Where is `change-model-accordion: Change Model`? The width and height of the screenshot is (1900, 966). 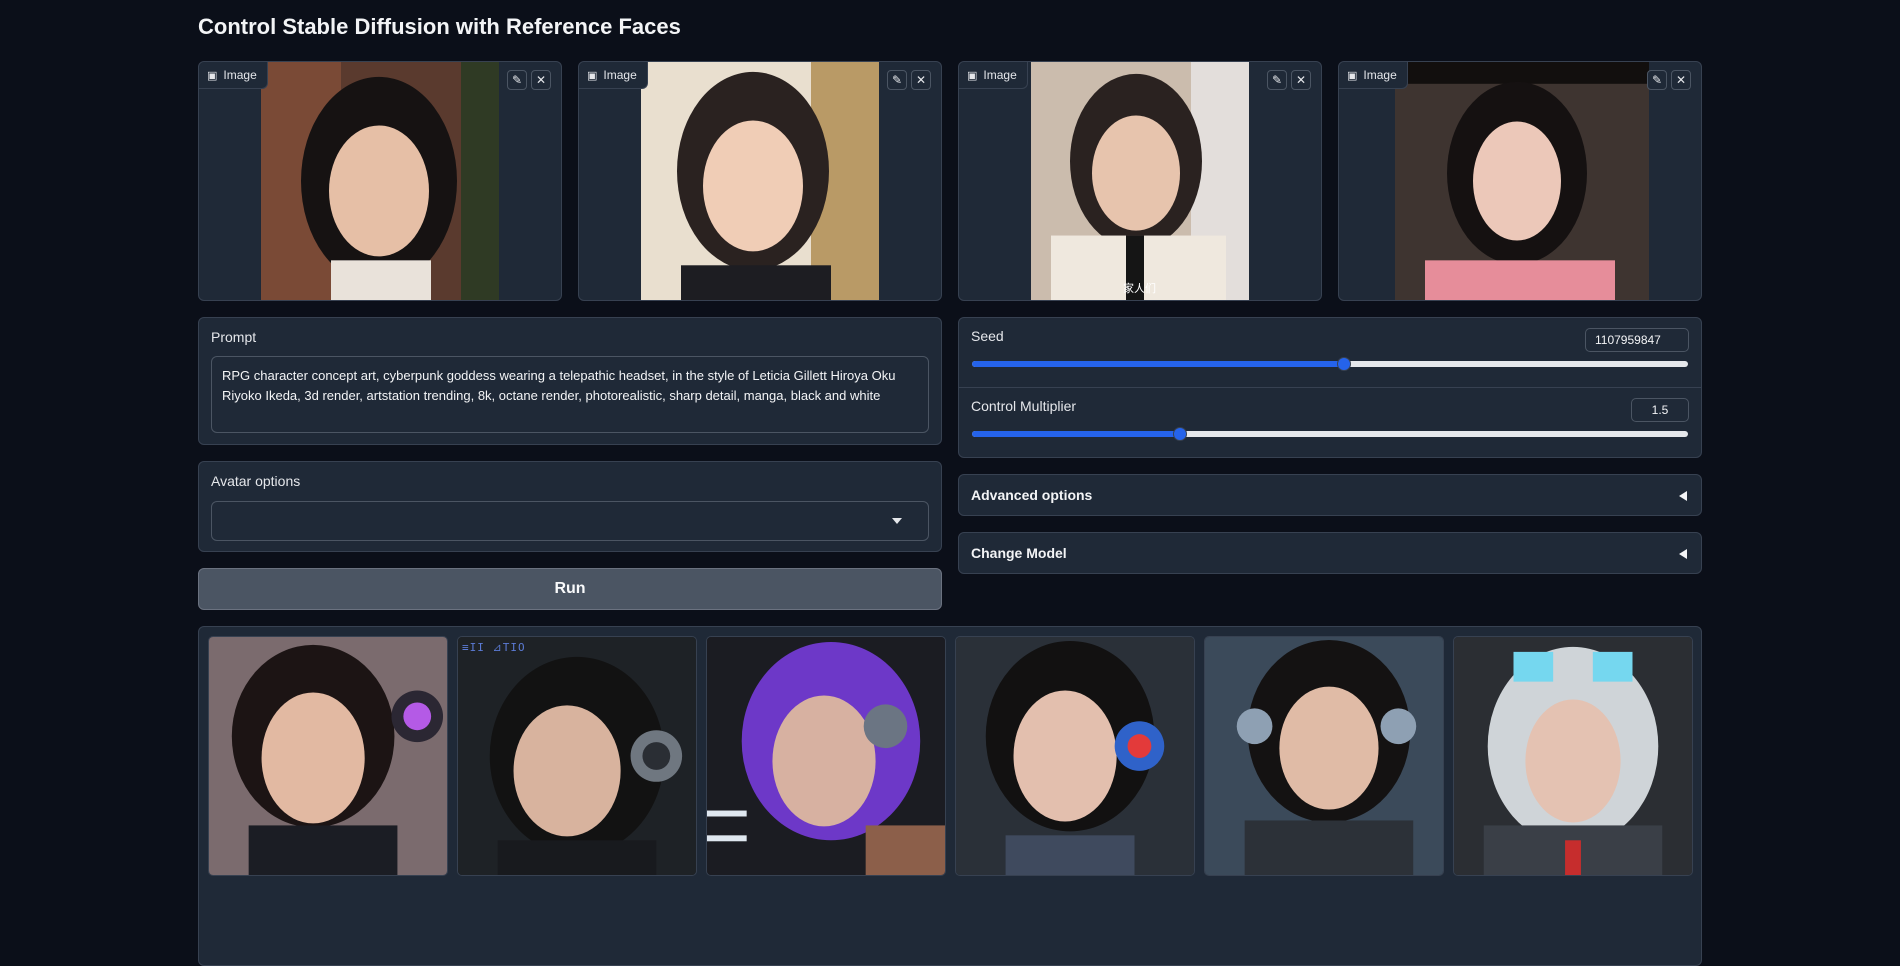 change-model-accordion: Change Model is located at coordinates (1330, 553).